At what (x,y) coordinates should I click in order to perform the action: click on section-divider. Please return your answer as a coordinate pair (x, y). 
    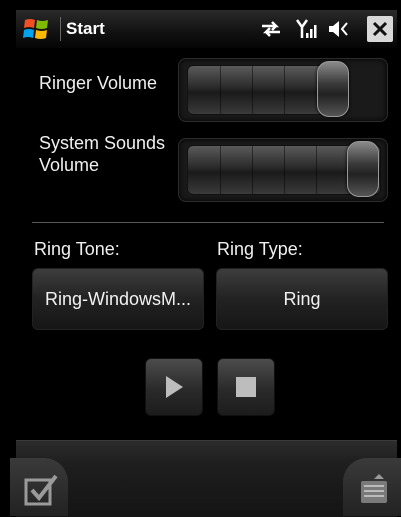
    Looking at the image, I should click on (208, 222).